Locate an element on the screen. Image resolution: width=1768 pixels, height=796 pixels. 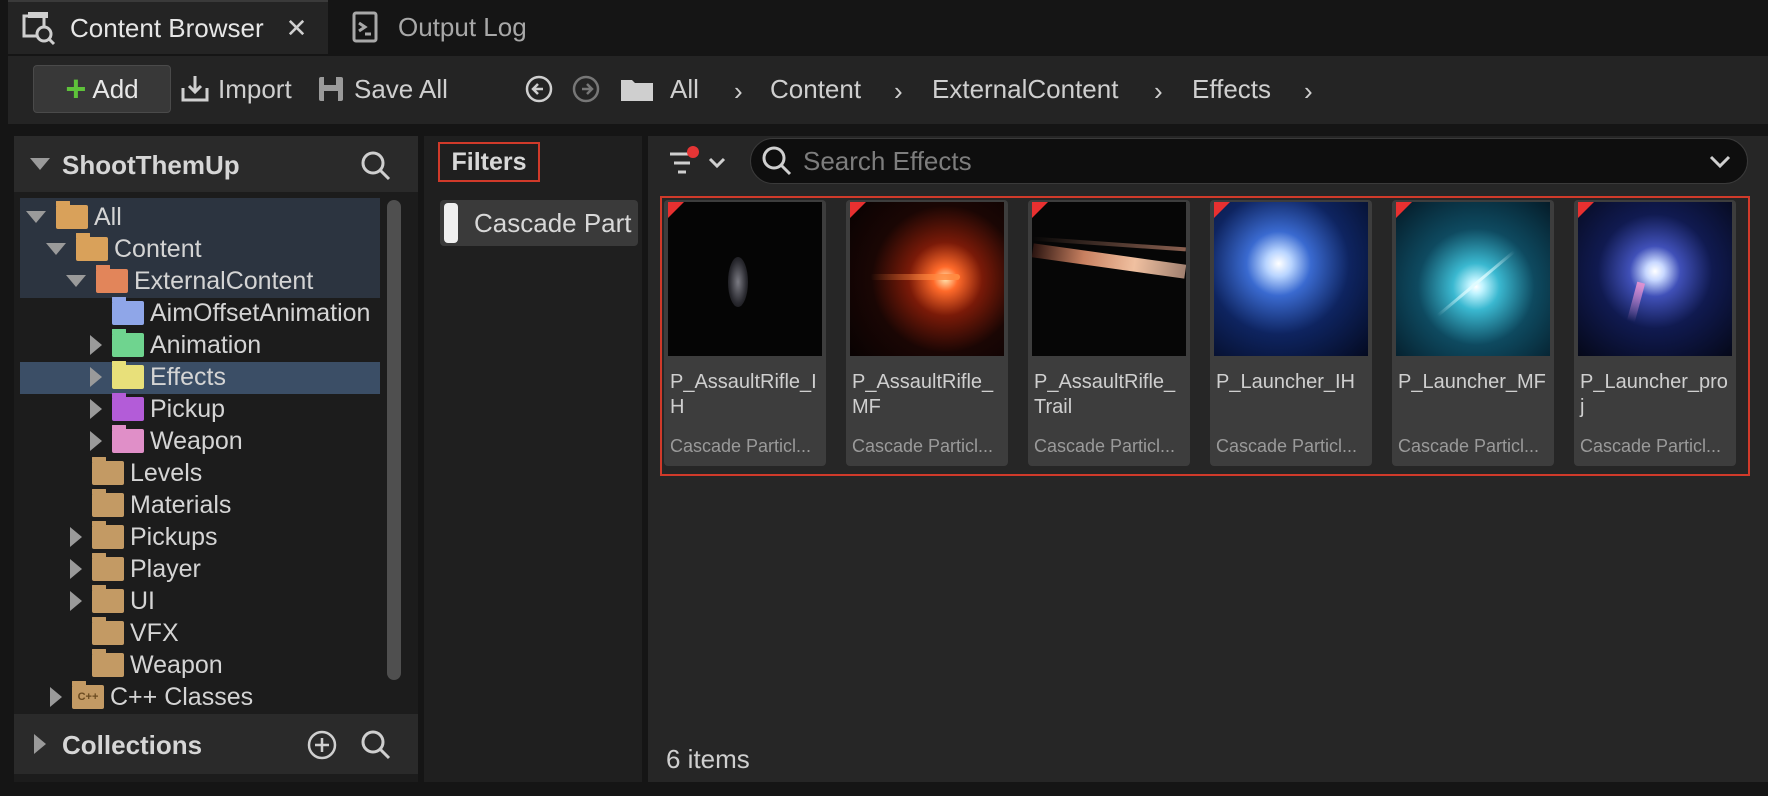
tab-output-log: Output Log is located at coordinates (446, 27).